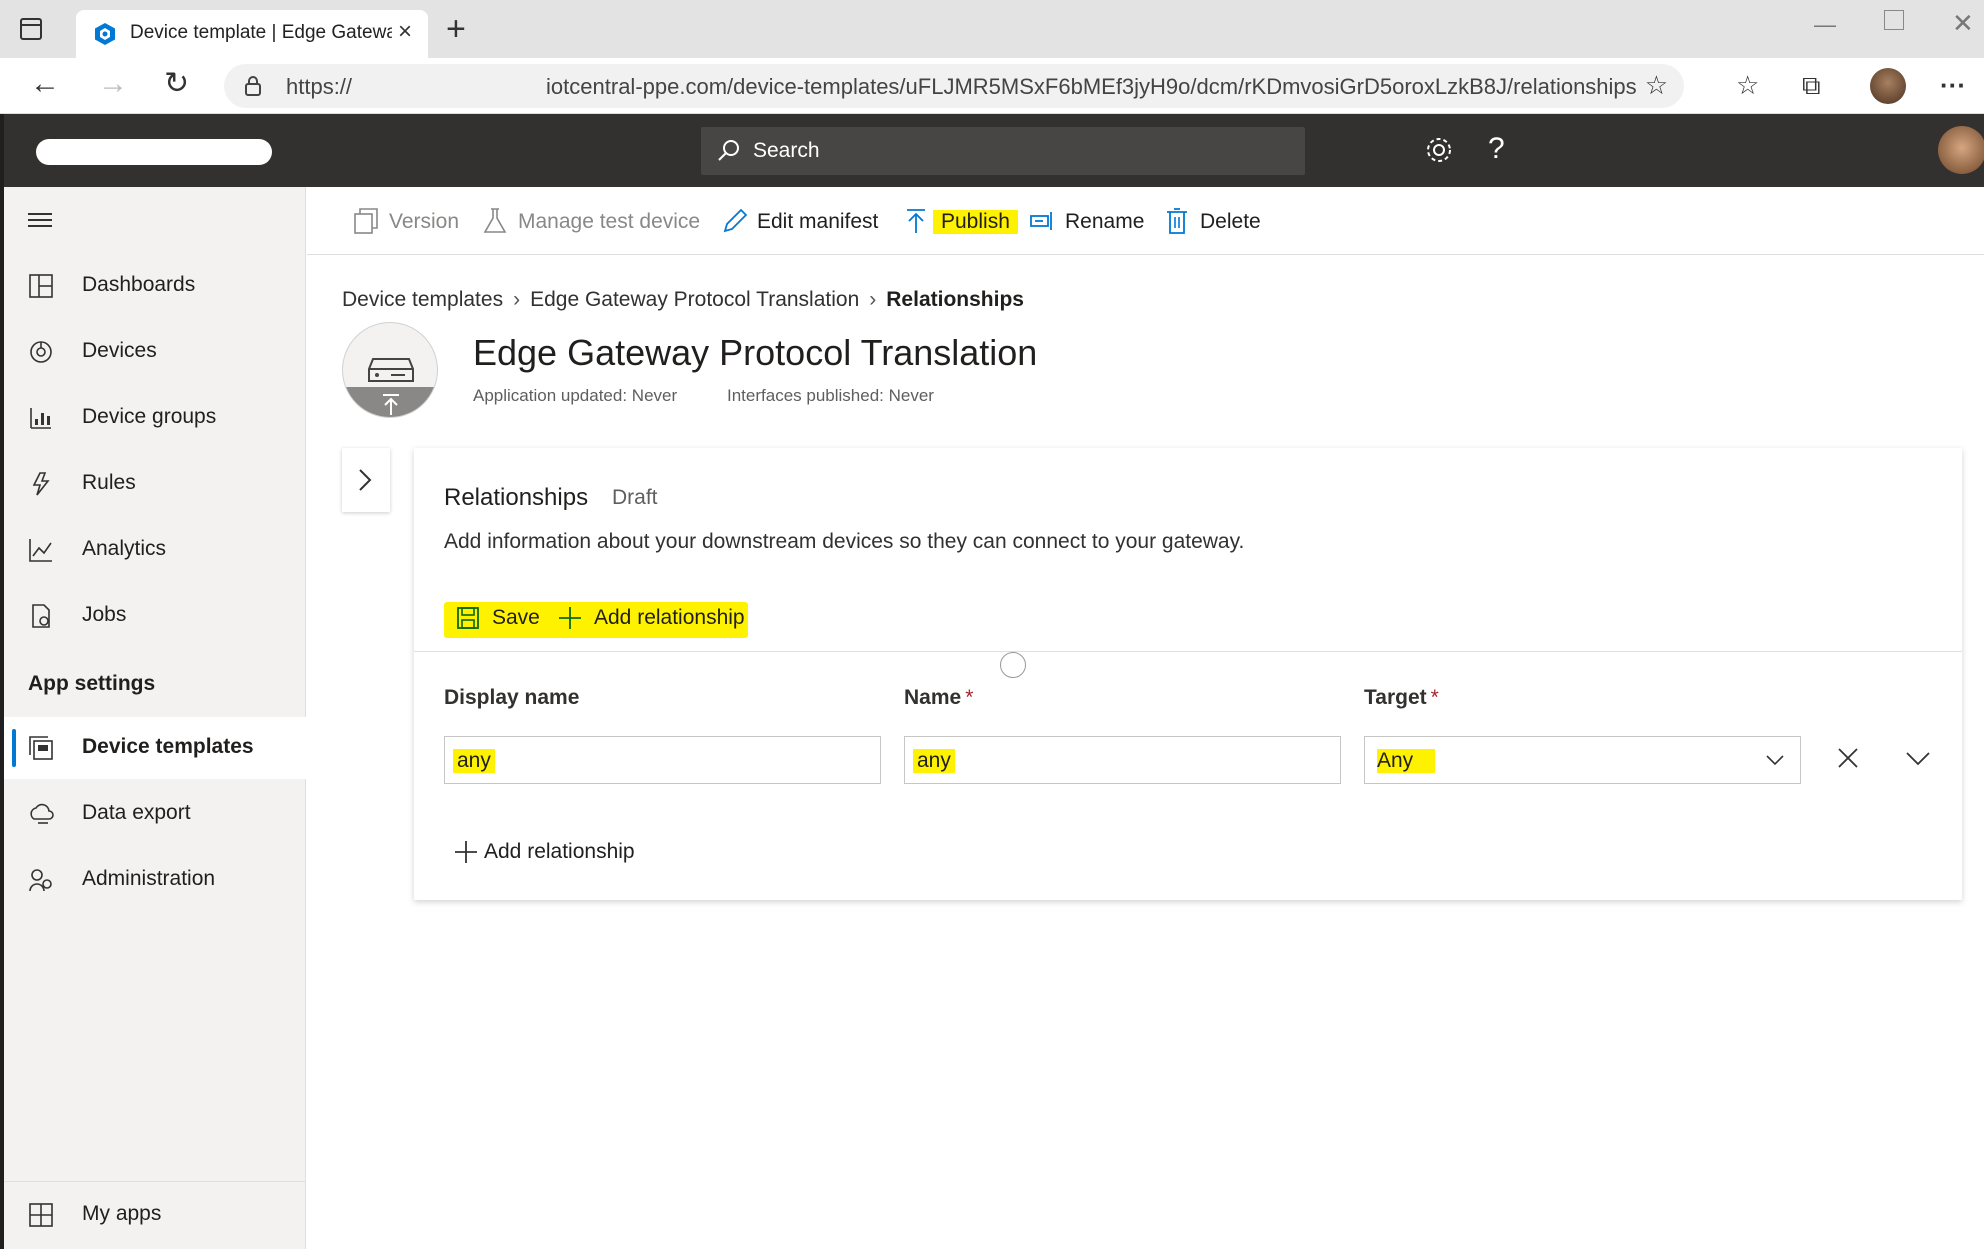 The height and width of the screenshot is (1249, 1984). I want to click on delete-row-close-icon, so click(1848, 758).